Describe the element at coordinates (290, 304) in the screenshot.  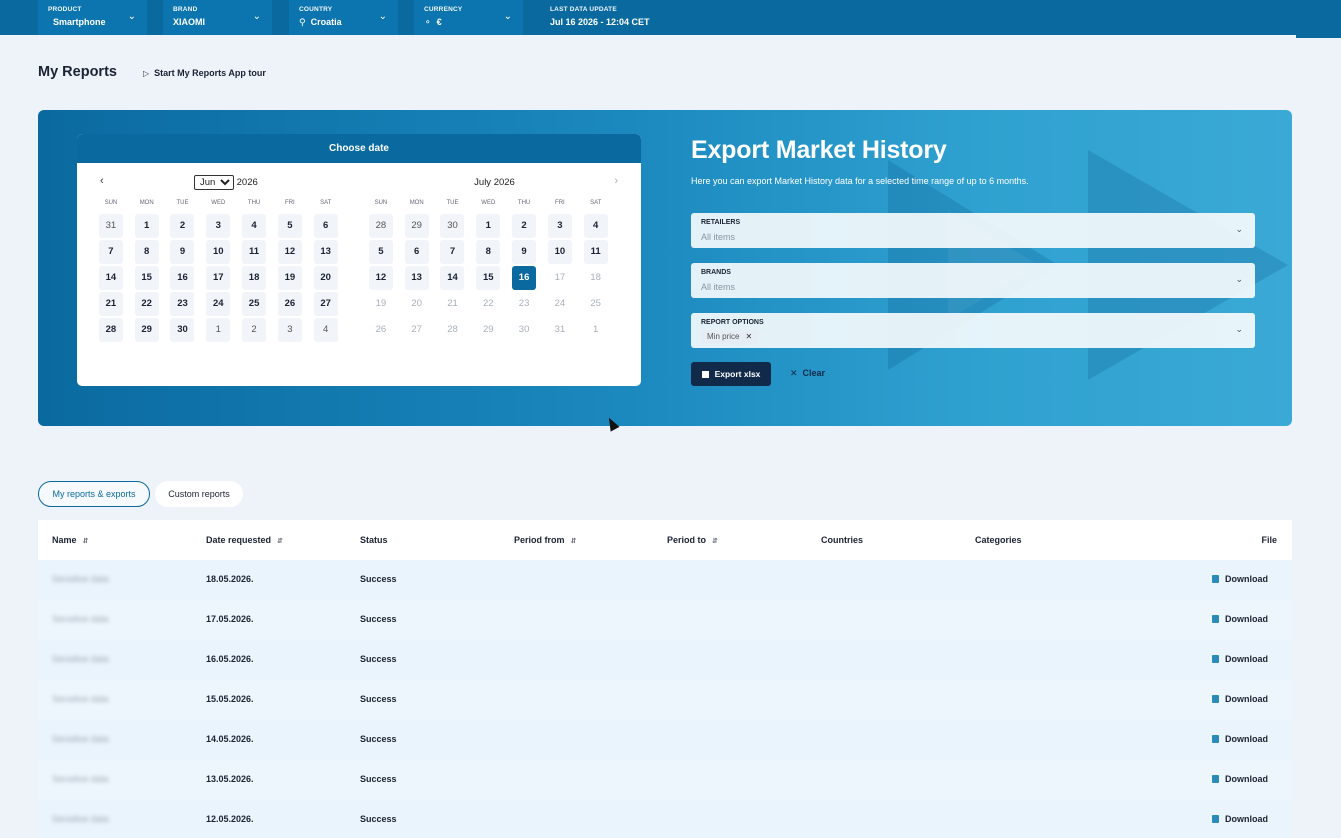
I see `calendar-day: 26` at that location.